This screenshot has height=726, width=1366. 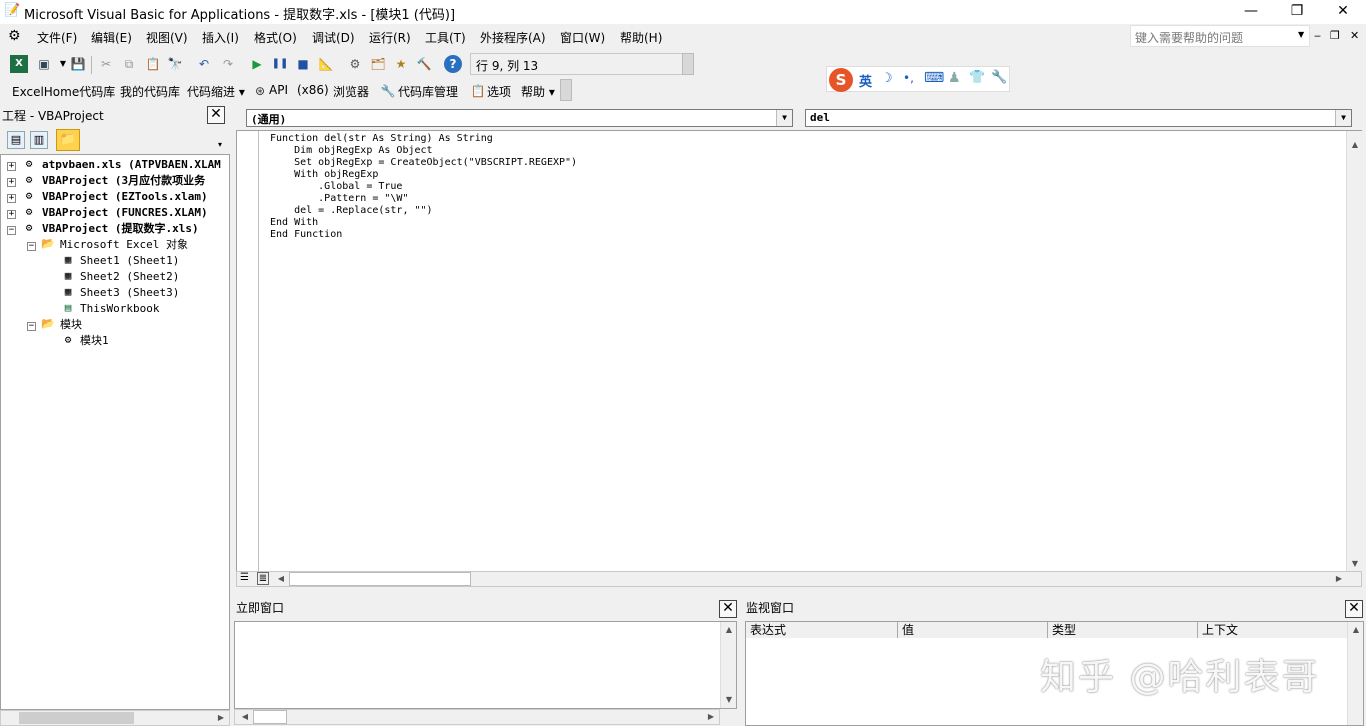 What do you see at coordinates (355, 64) in the screenshot?
I see `project-explorer-icon: ⚙` at bounding box center [355, 64].